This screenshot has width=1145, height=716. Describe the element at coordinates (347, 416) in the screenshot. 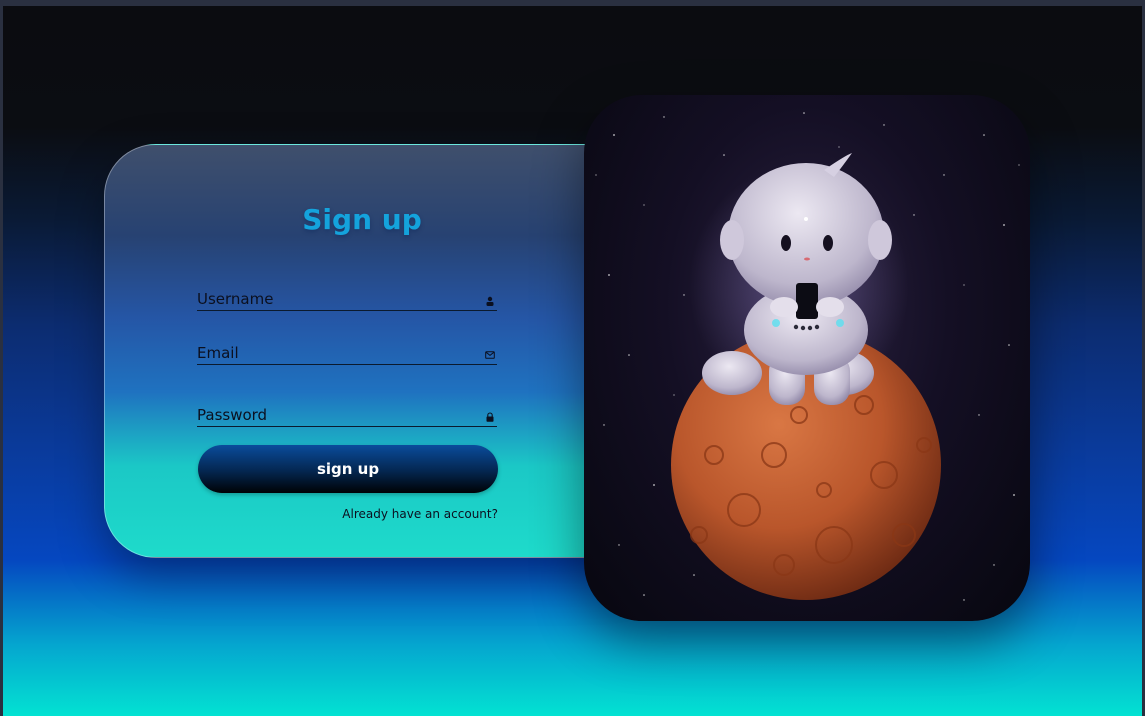

I see `password-field: Password` at that location.